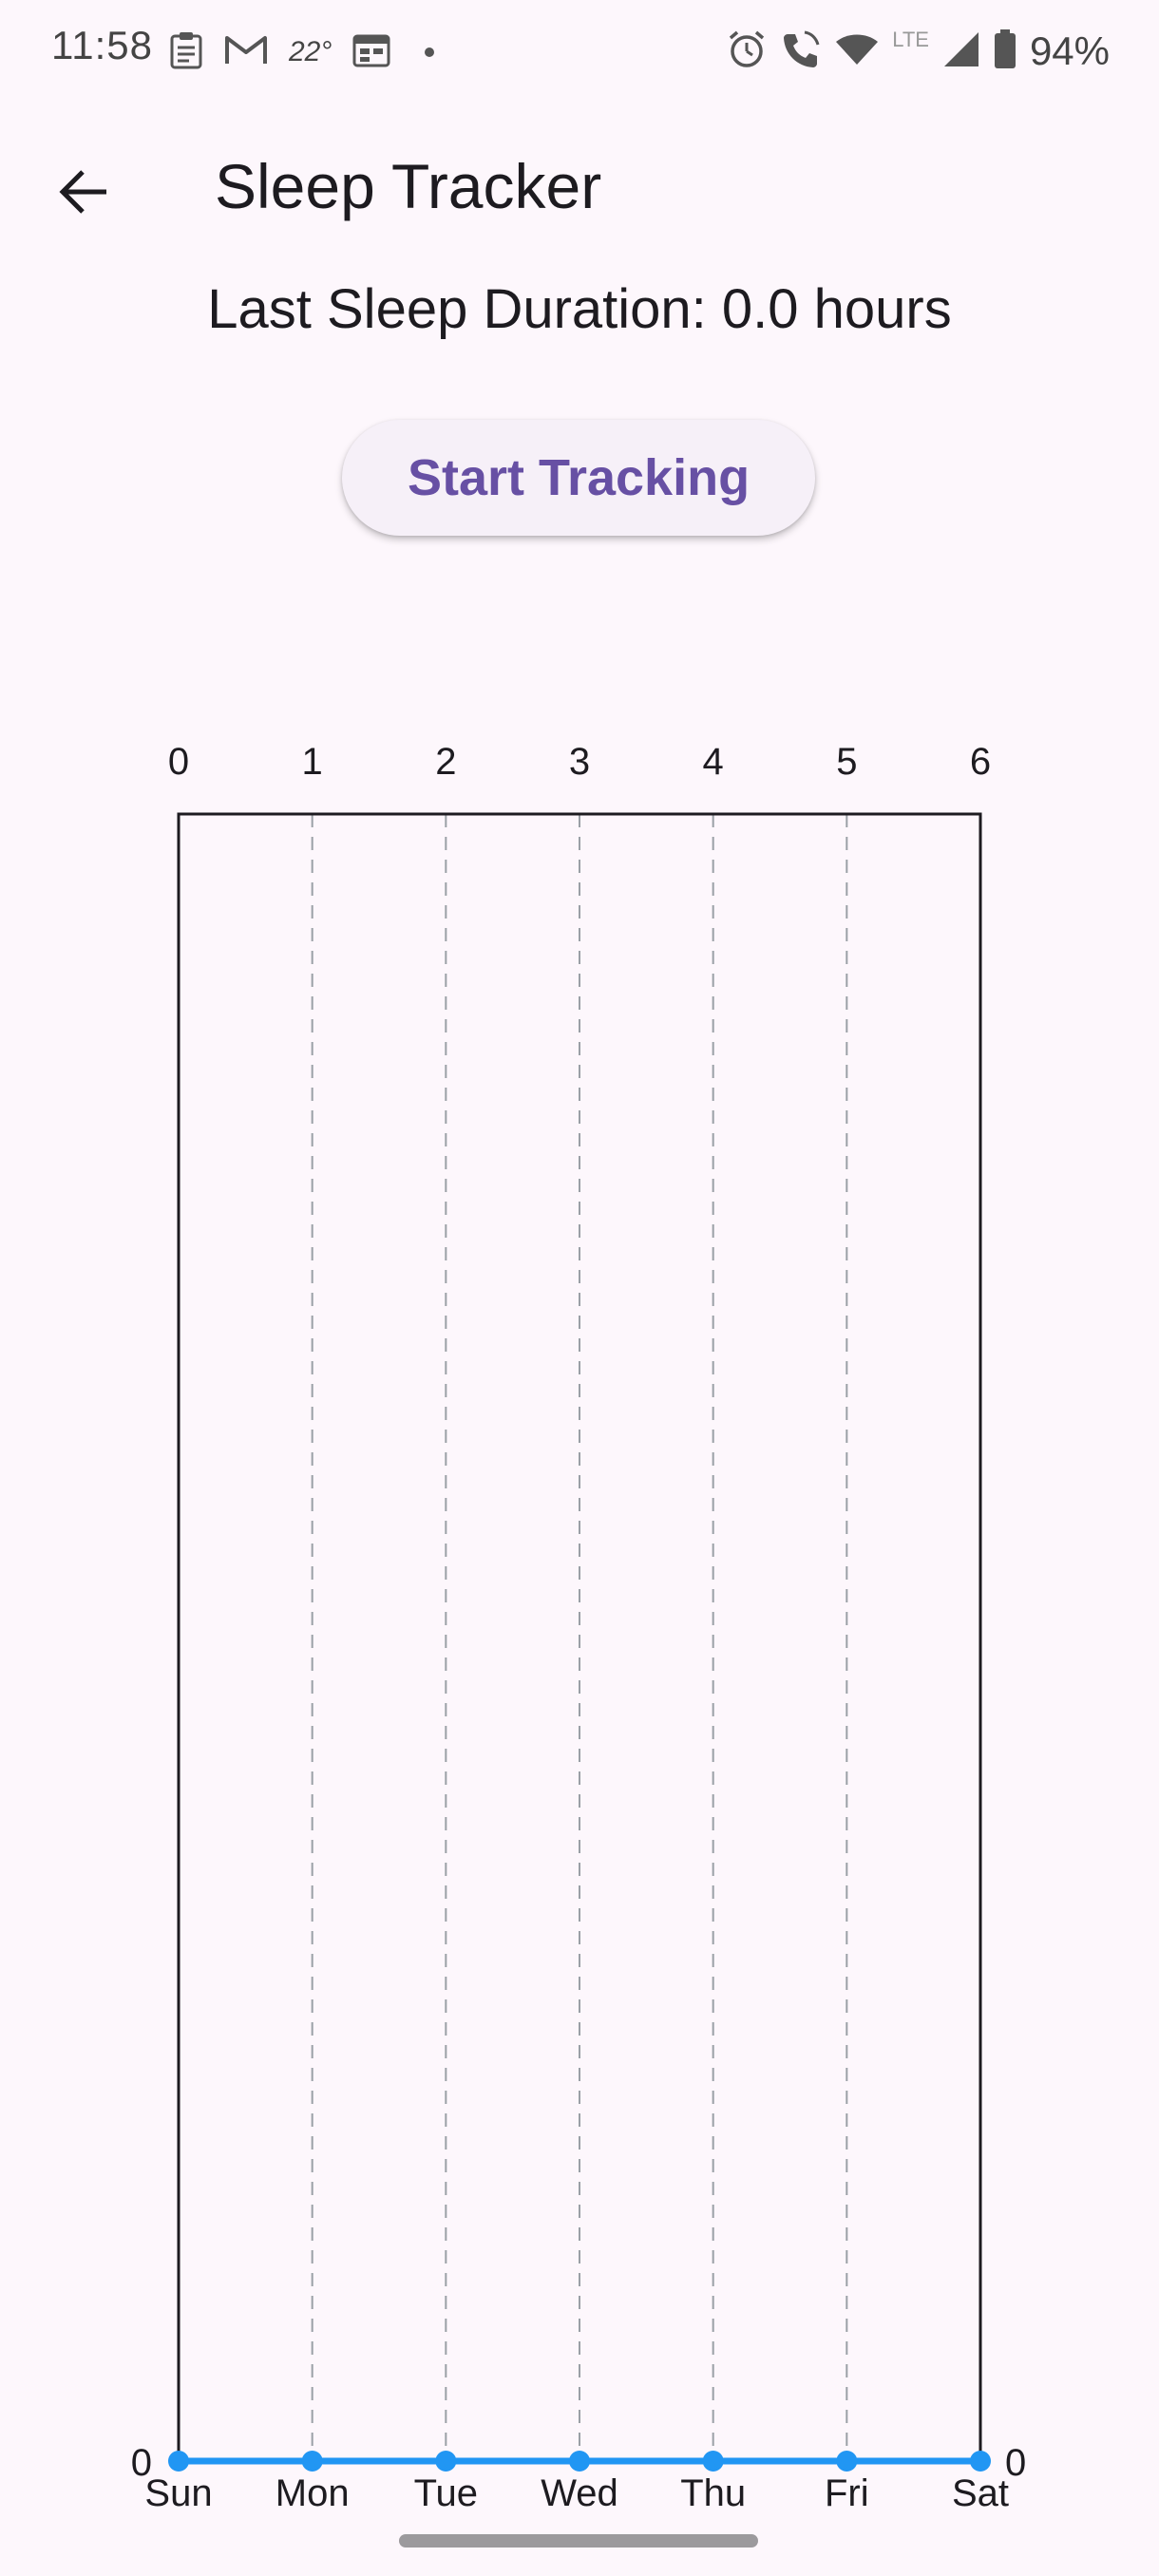 The width and height of the screenshot is (1159, 2576). Describe the element at coordinates (446, 2493) in the screenshot. I see `day-label: Tue` at that location.